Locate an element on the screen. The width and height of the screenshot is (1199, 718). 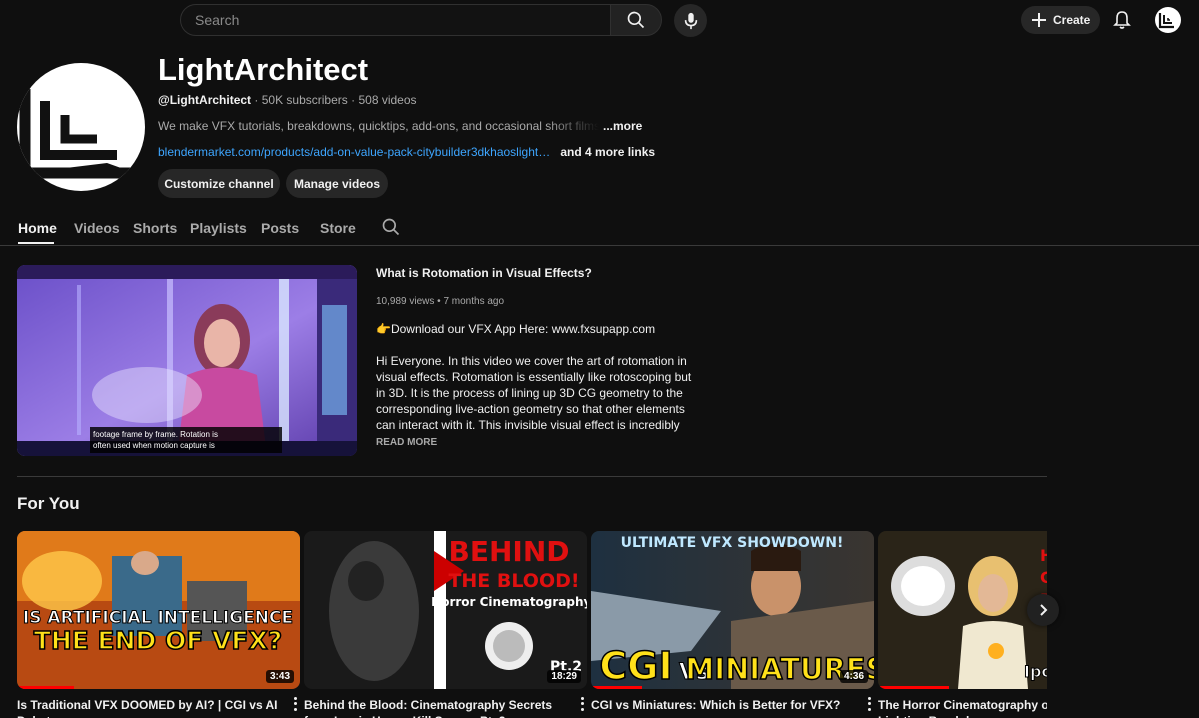
shelf-next-button is located at coordinates (1043, 610).